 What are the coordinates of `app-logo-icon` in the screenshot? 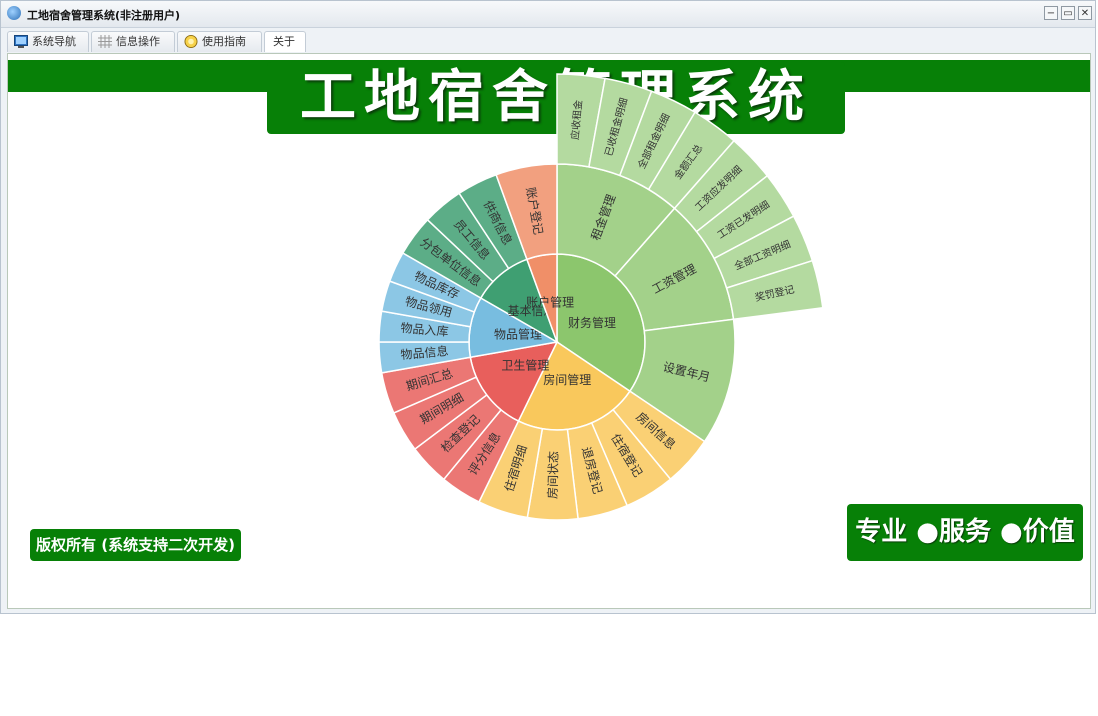 It's located at (14, 13).